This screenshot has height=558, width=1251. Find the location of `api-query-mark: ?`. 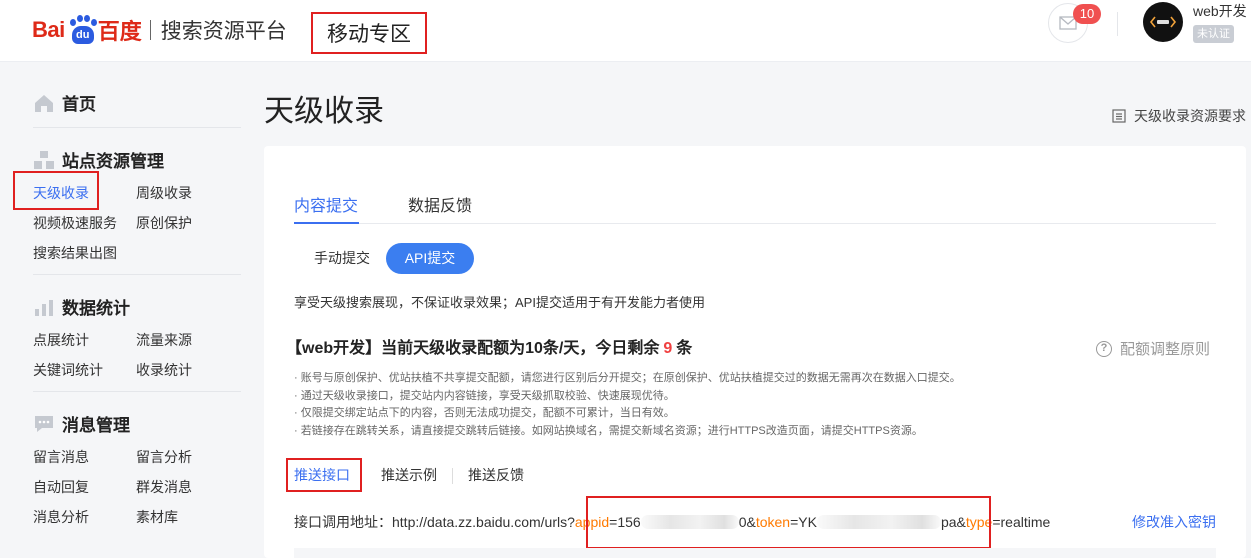

api-query-mark: ? is located at coordinates (571, 522).